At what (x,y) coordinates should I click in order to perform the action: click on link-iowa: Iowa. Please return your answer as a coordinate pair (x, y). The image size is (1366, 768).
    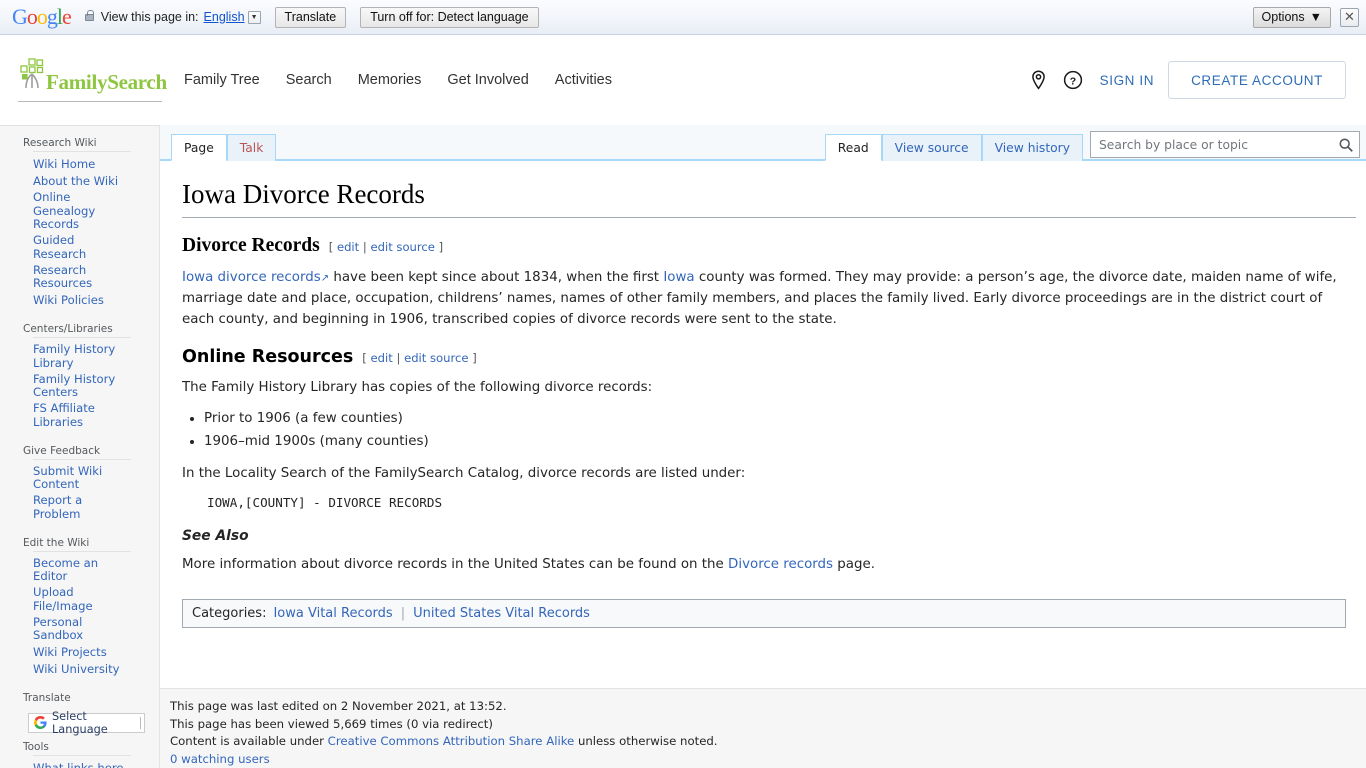
    Looking at the image, I should click on (678, 277).